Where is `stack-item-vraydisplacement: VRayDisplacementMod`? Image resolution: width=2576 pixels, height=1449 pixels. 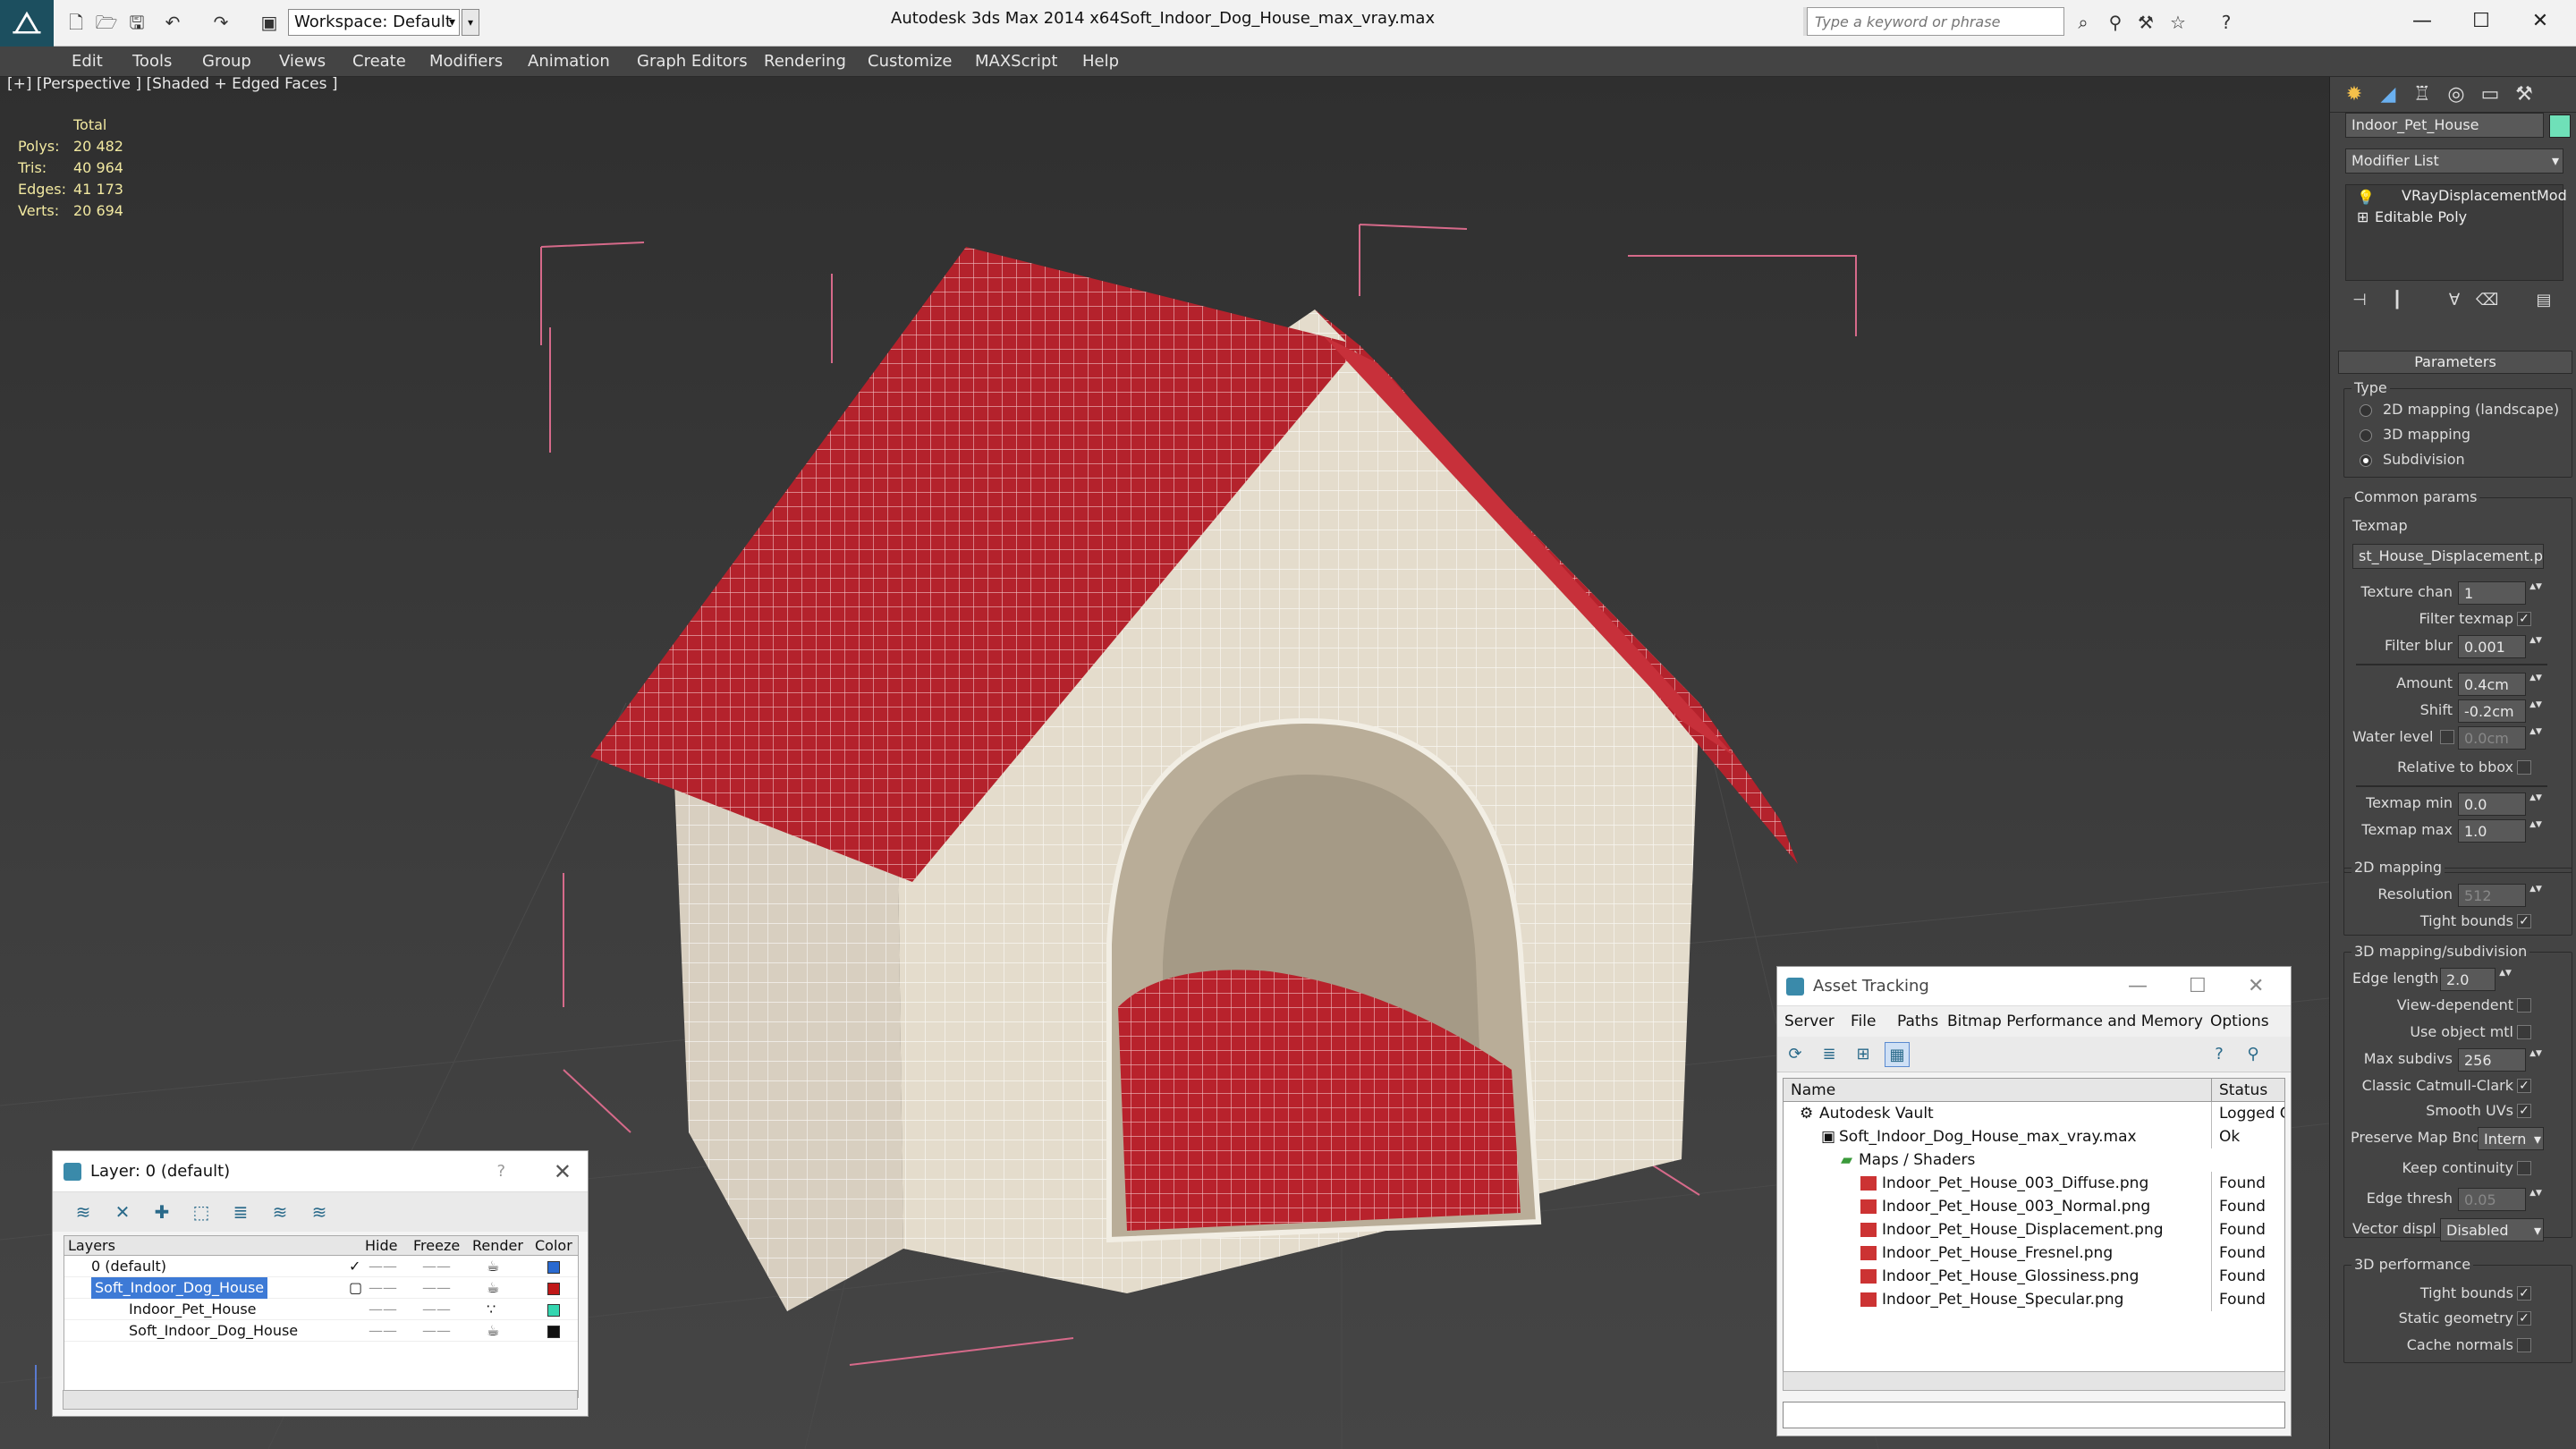 stack-item-vraydisplacement: VRayDisplacementMod is located at coordinates (2484, 195).